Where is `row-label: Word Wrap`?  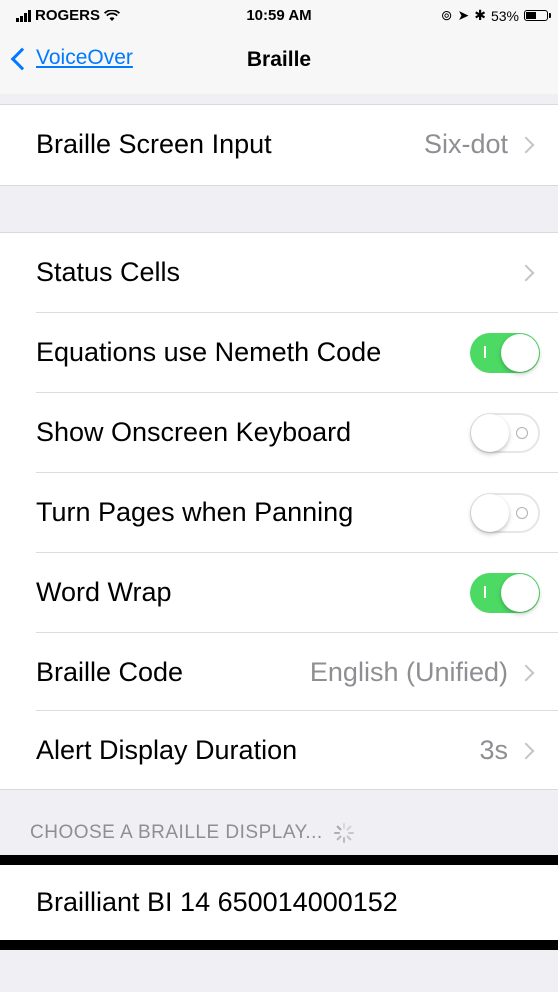
row-label: Word Wrap is located at coordinates (104, 592).